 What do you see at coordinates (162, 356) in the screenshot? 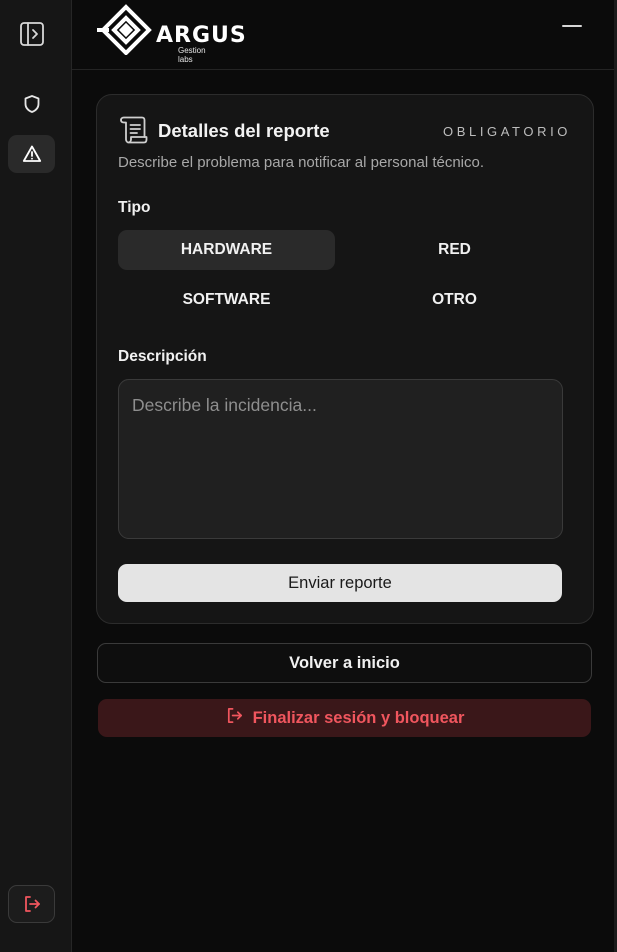
I see `description-label: Descripción` at bounding box center [162, 356].